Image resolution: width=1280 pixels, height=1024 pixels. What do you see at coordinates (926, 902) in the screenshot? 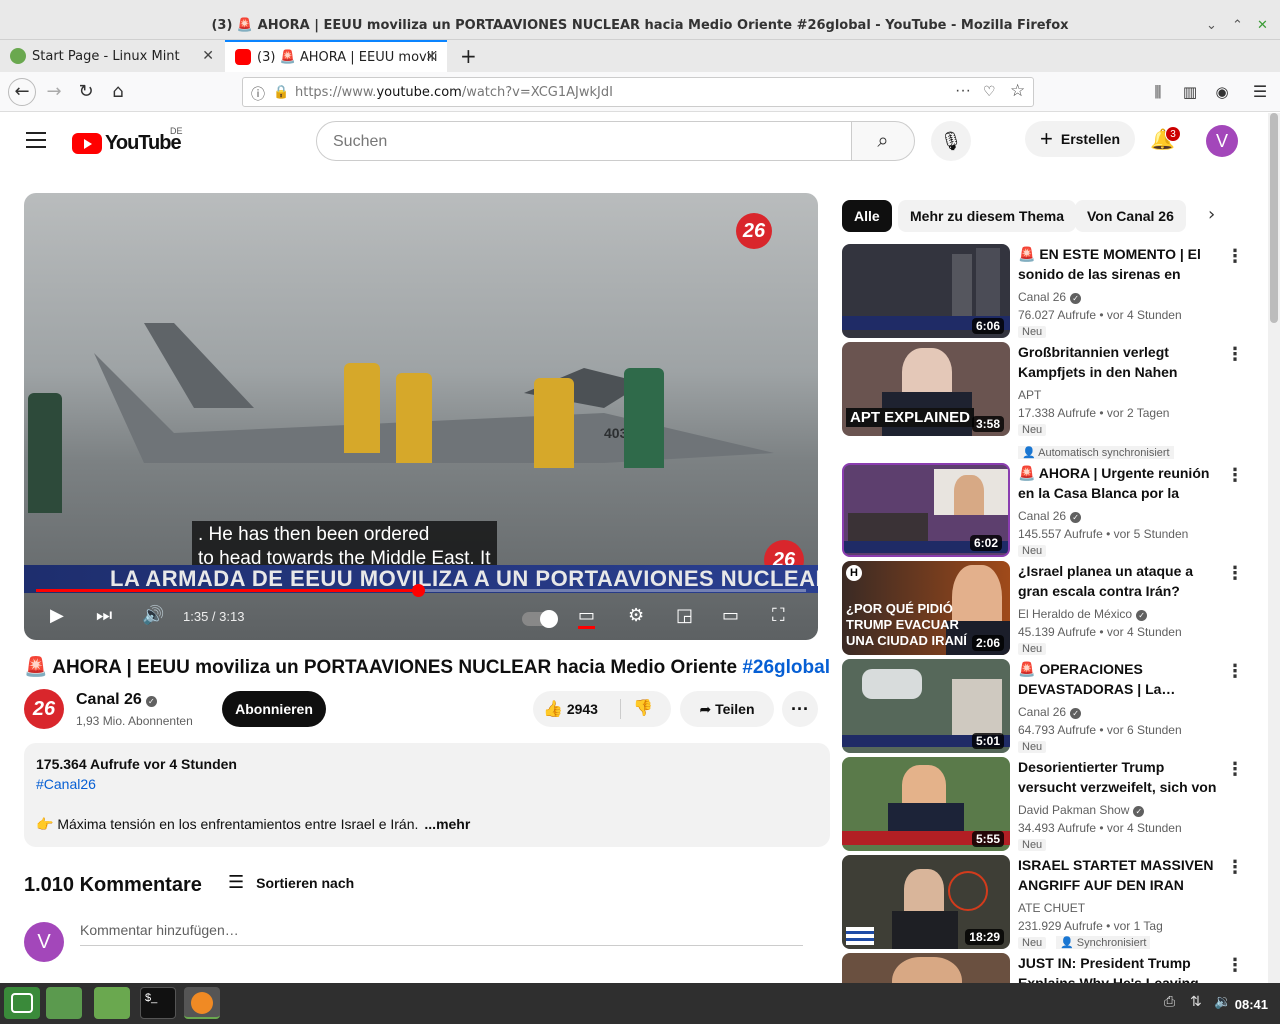
I see `video-thumbnail: 18:29` at bounding box center [926, 902].